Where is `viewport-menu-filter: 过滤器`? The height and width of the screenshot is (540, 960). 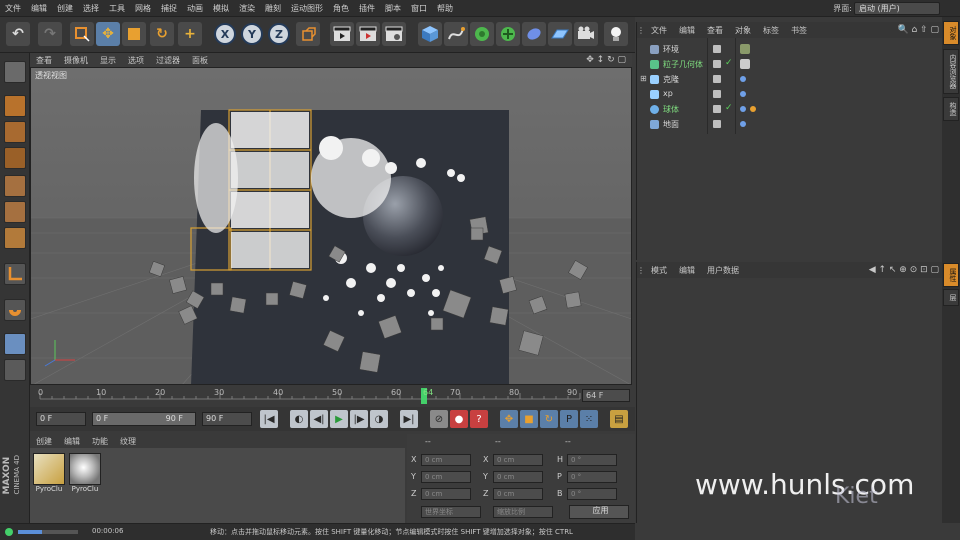 viewport-menu-filter: 过滤器 is located at coordinates (168, 60).